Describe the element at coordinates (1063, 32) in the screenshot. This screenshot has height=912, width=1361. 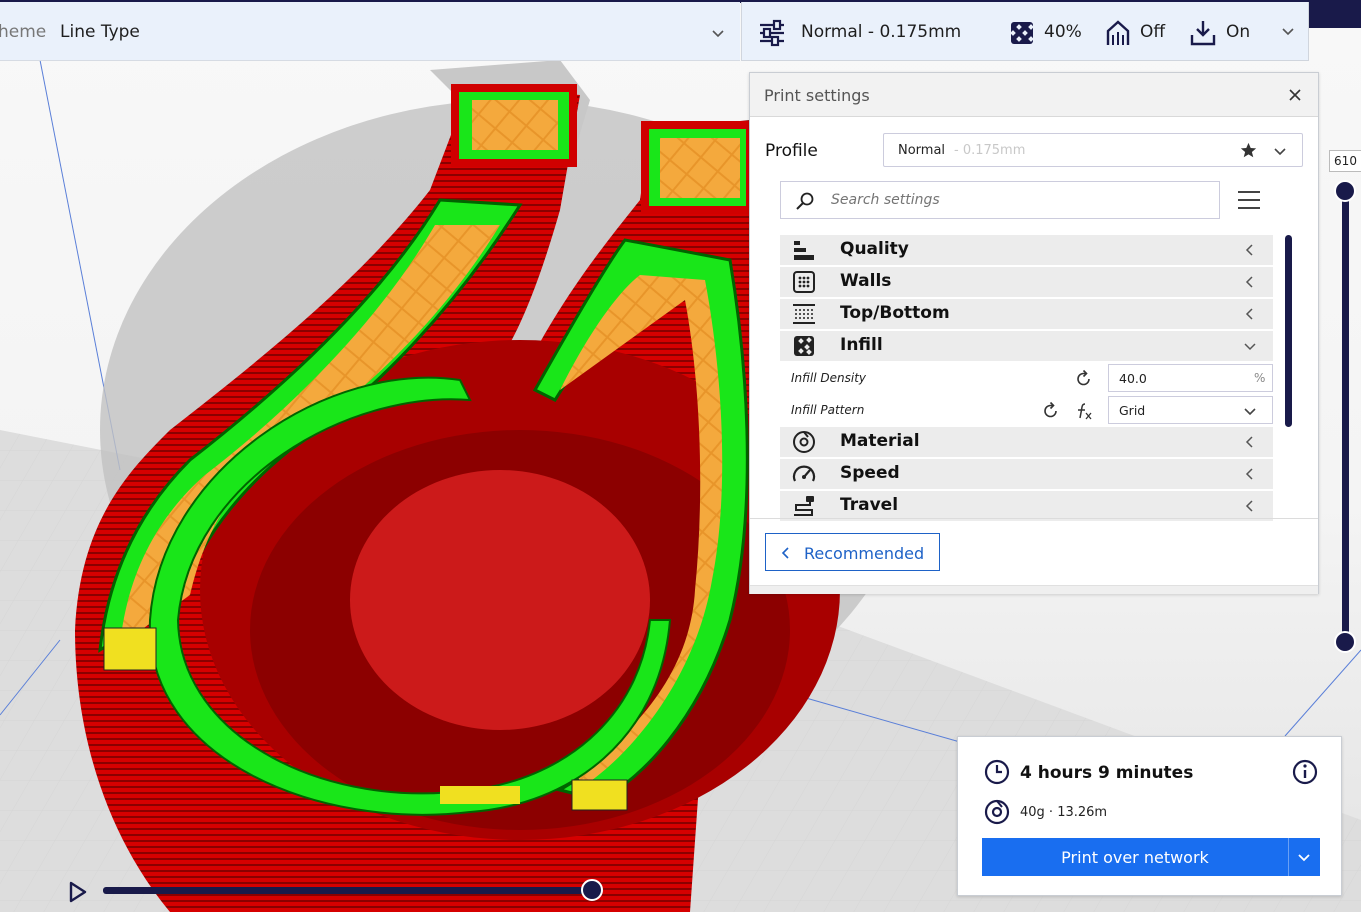
I see `infill-summary: 40%` at that location.